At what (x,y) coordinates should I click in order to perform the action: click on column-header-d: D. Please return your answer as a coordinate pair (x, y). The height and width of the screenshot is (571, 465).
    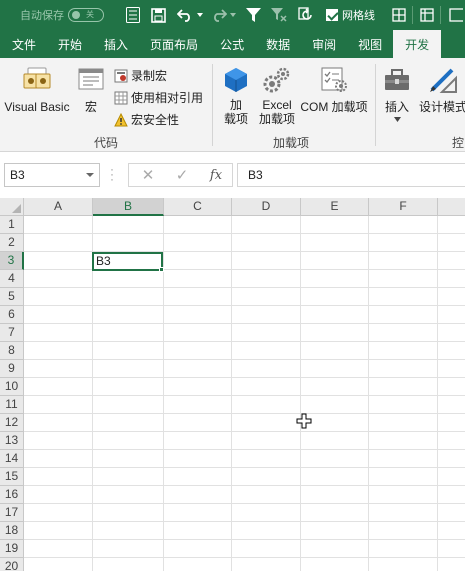
    Looking at the image, I should click on (266, 207).